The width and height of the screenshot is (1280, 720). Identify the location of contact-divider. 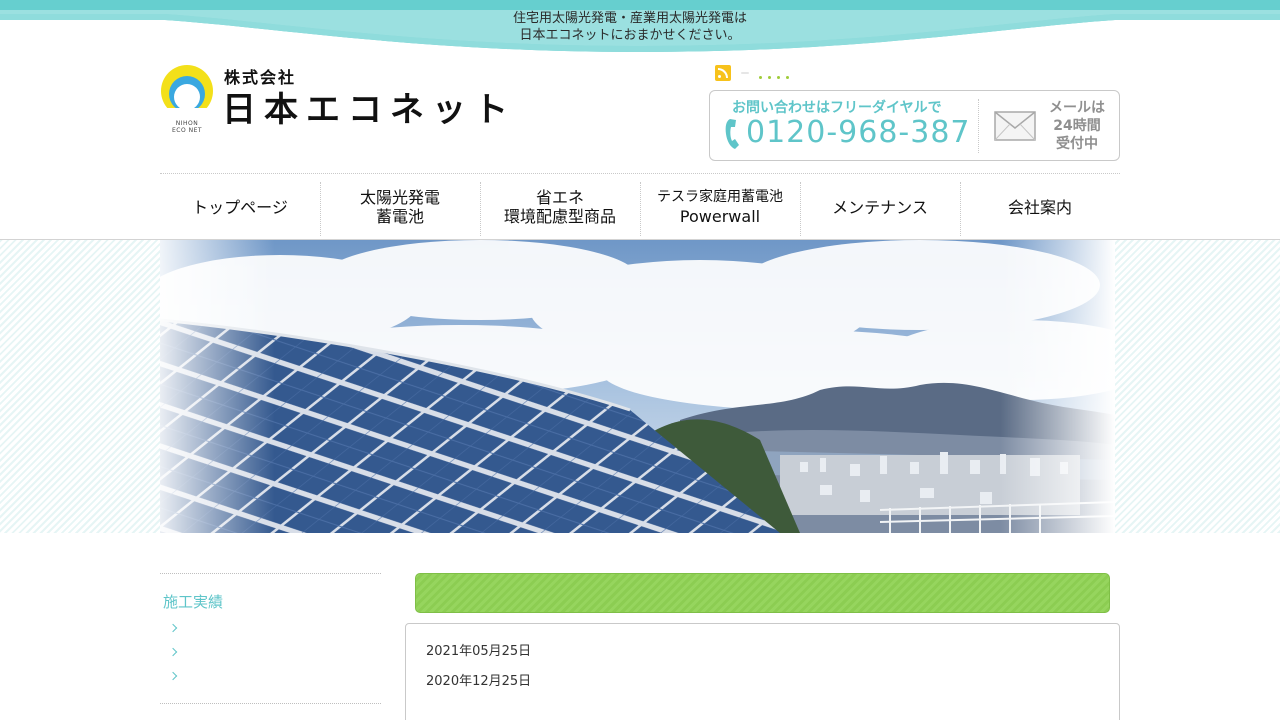
(978, 126).